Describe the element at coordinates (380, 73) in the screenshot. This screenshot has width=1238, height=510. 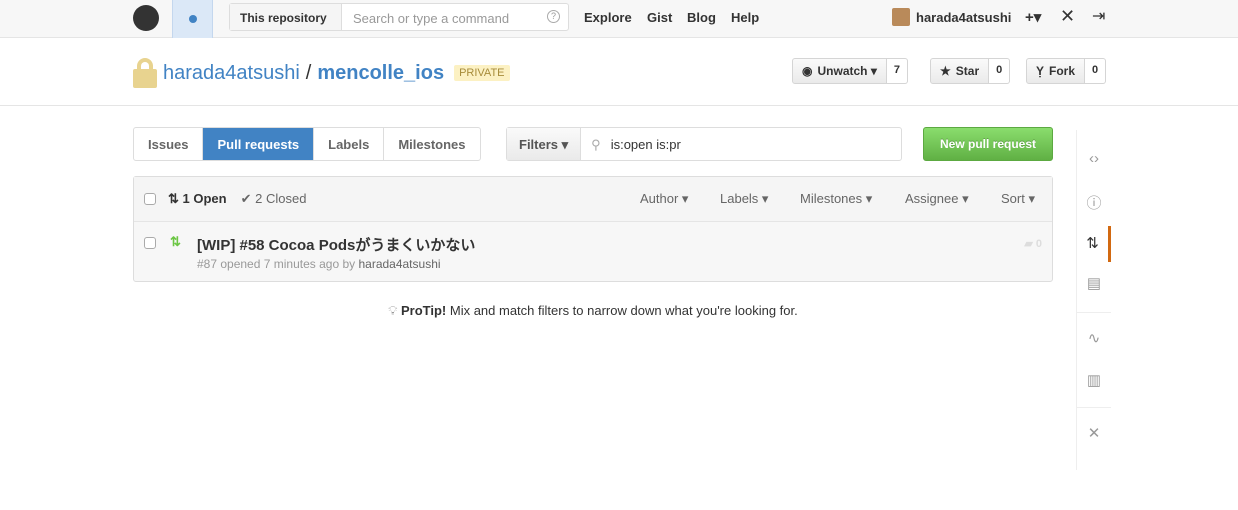
I see `repo-name-link: mencolle_ios` at that location.